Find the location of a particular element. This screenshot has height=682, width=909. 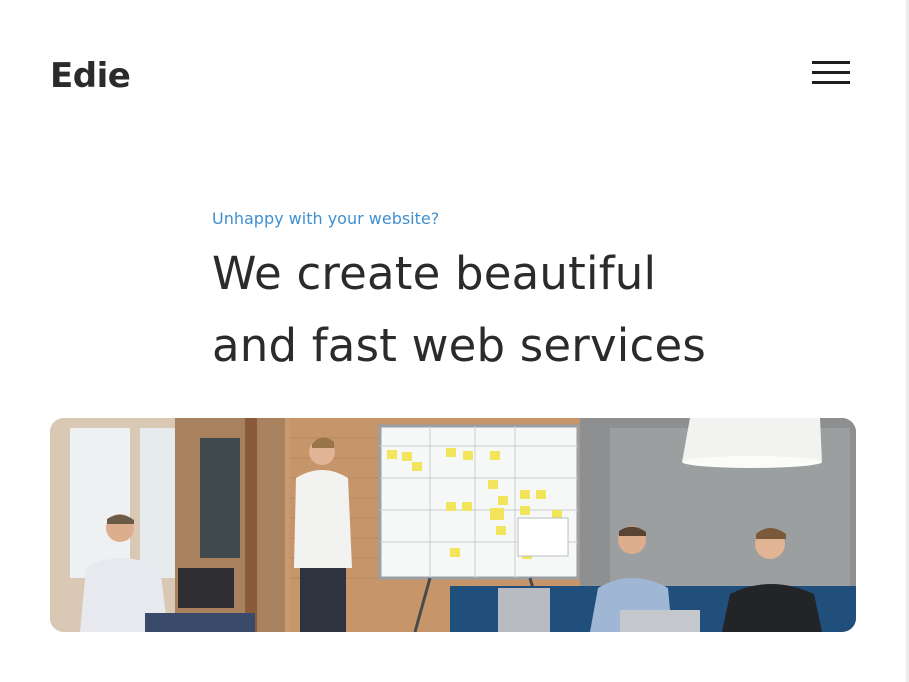

headline-line-2: and fast web services is located at coordinates (459, 345).